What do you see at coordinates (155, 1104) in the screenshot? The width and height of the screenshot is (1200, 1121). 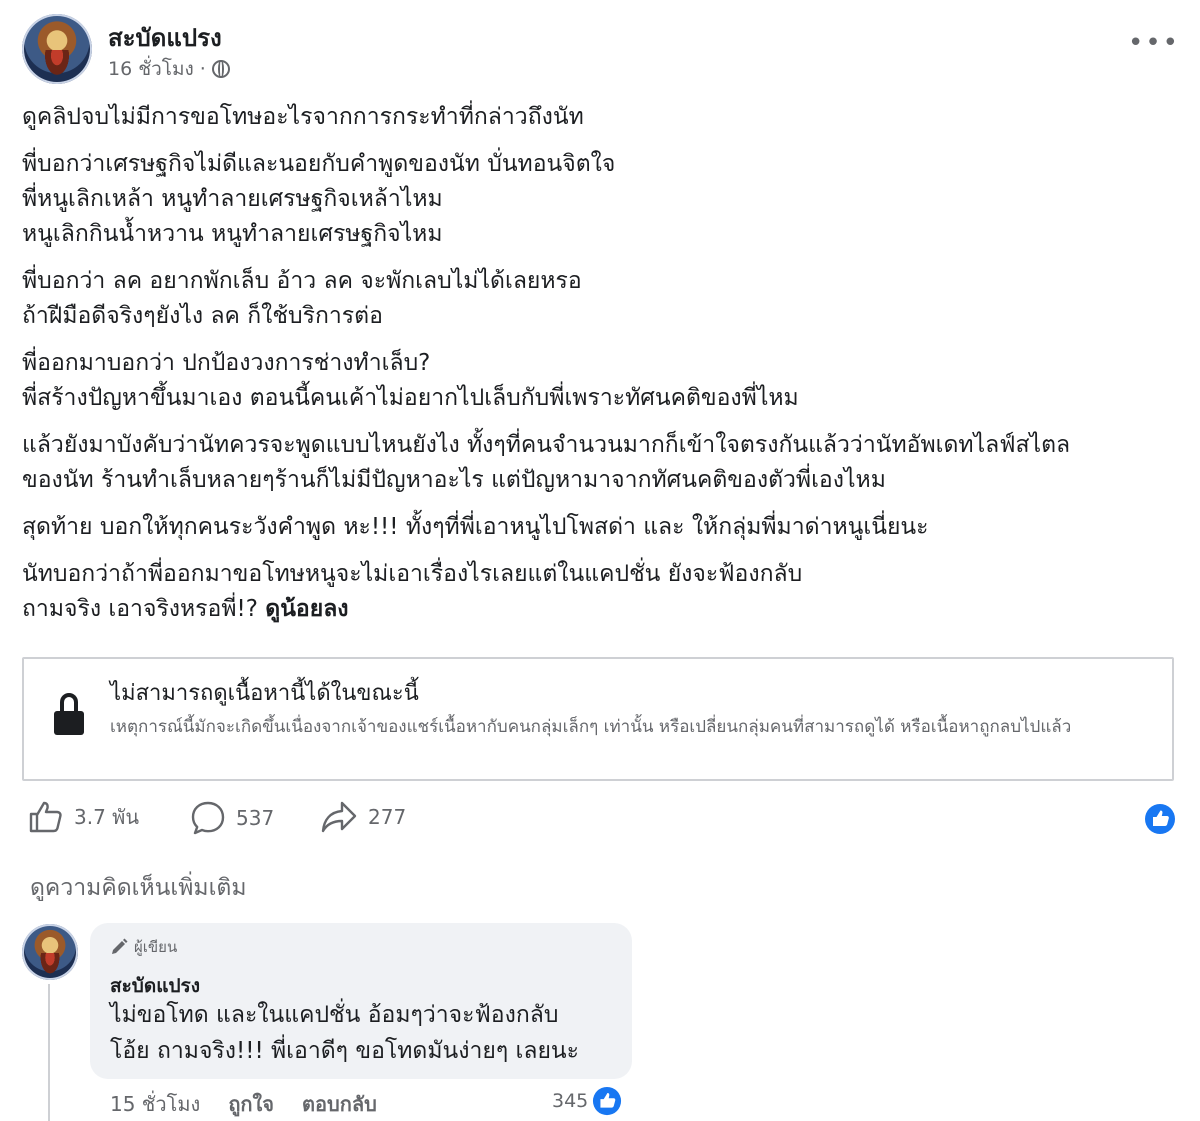 I see `comment-timestamp: 15 ชั่วโมง` at bounding box center [155, 1104].